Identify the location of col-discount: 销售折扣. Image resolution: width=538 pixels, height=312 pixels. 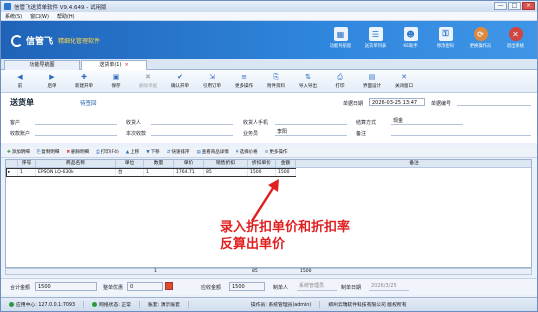
(226, 164).